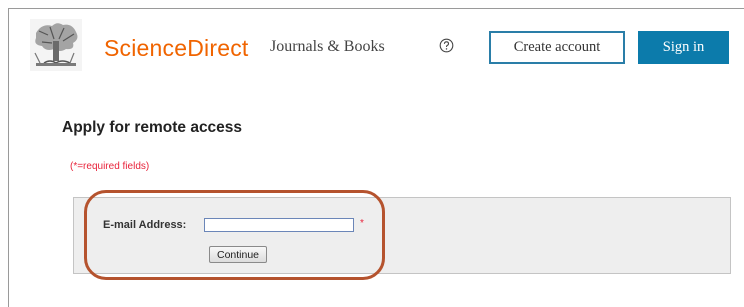 The image size is (744, 307). What do you see at coordinates (362, 223) in the screenshot?
I see `required-marker: *` at bounding box center [362, 223].